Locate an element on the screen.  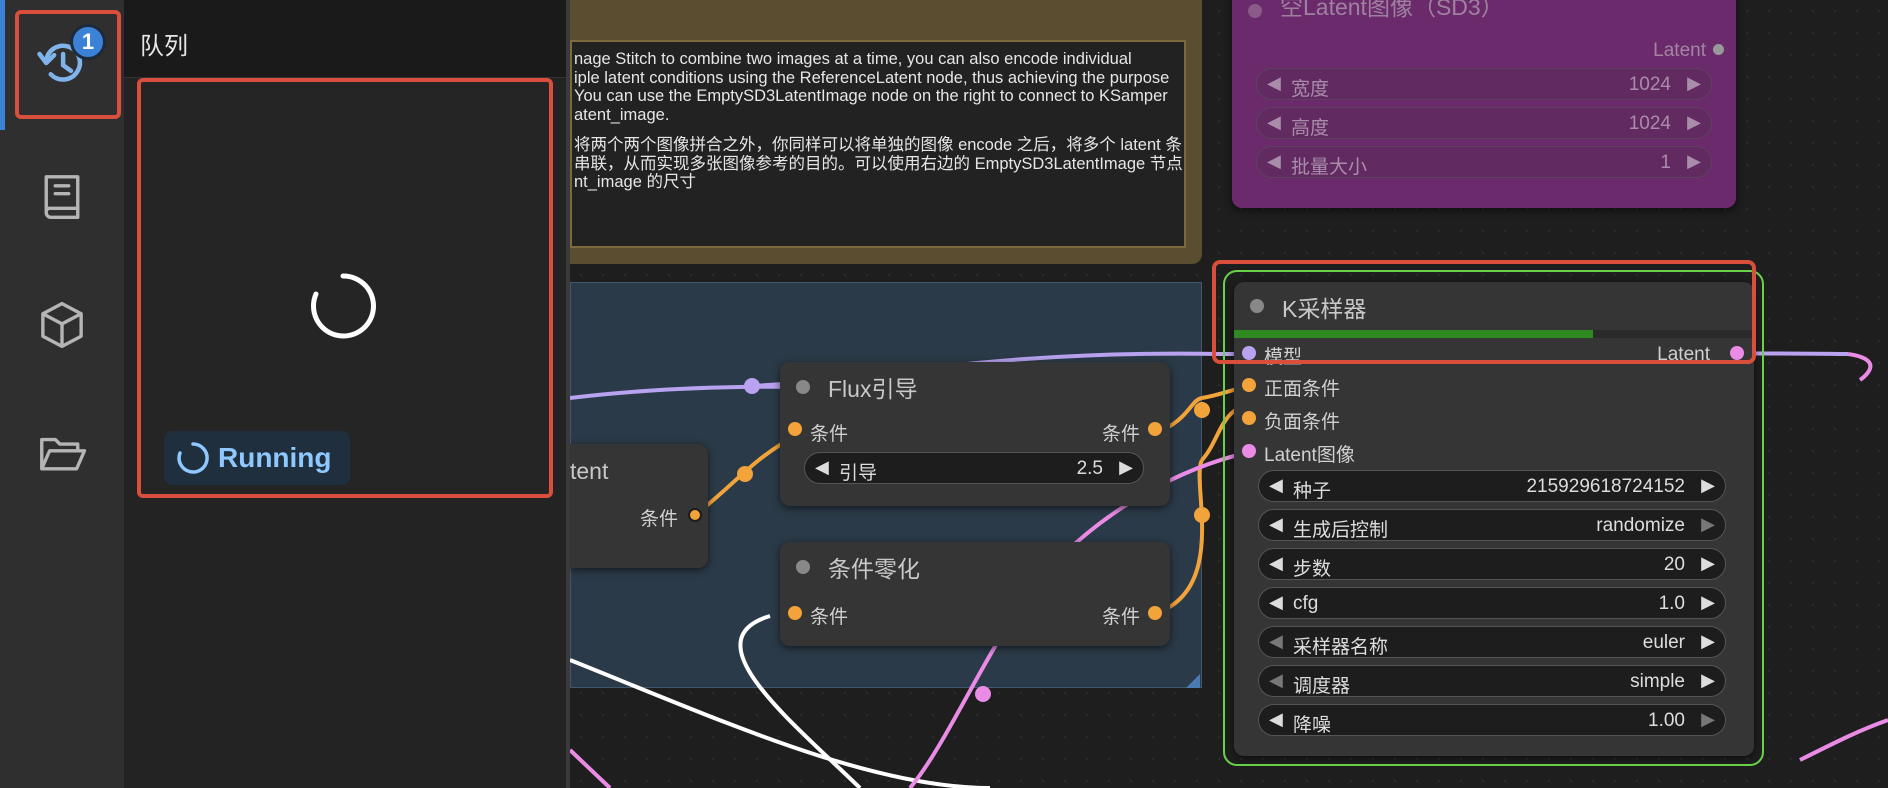
guidance-widget: ◀ 引导 2.5 ▶ is located at coordinates (974, 468).